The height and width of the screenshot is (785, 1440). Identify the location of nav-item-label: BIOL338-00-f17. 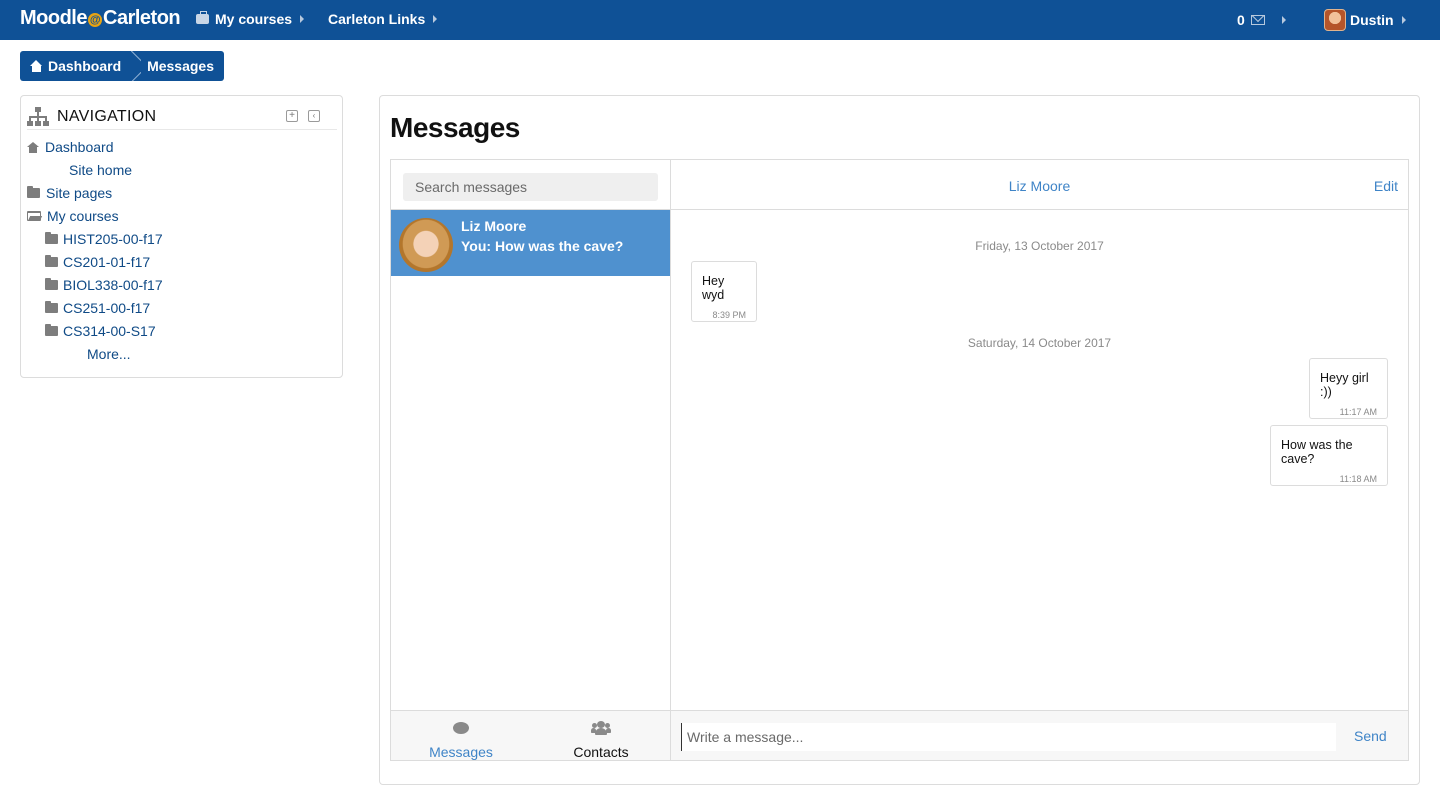
(113, 285).